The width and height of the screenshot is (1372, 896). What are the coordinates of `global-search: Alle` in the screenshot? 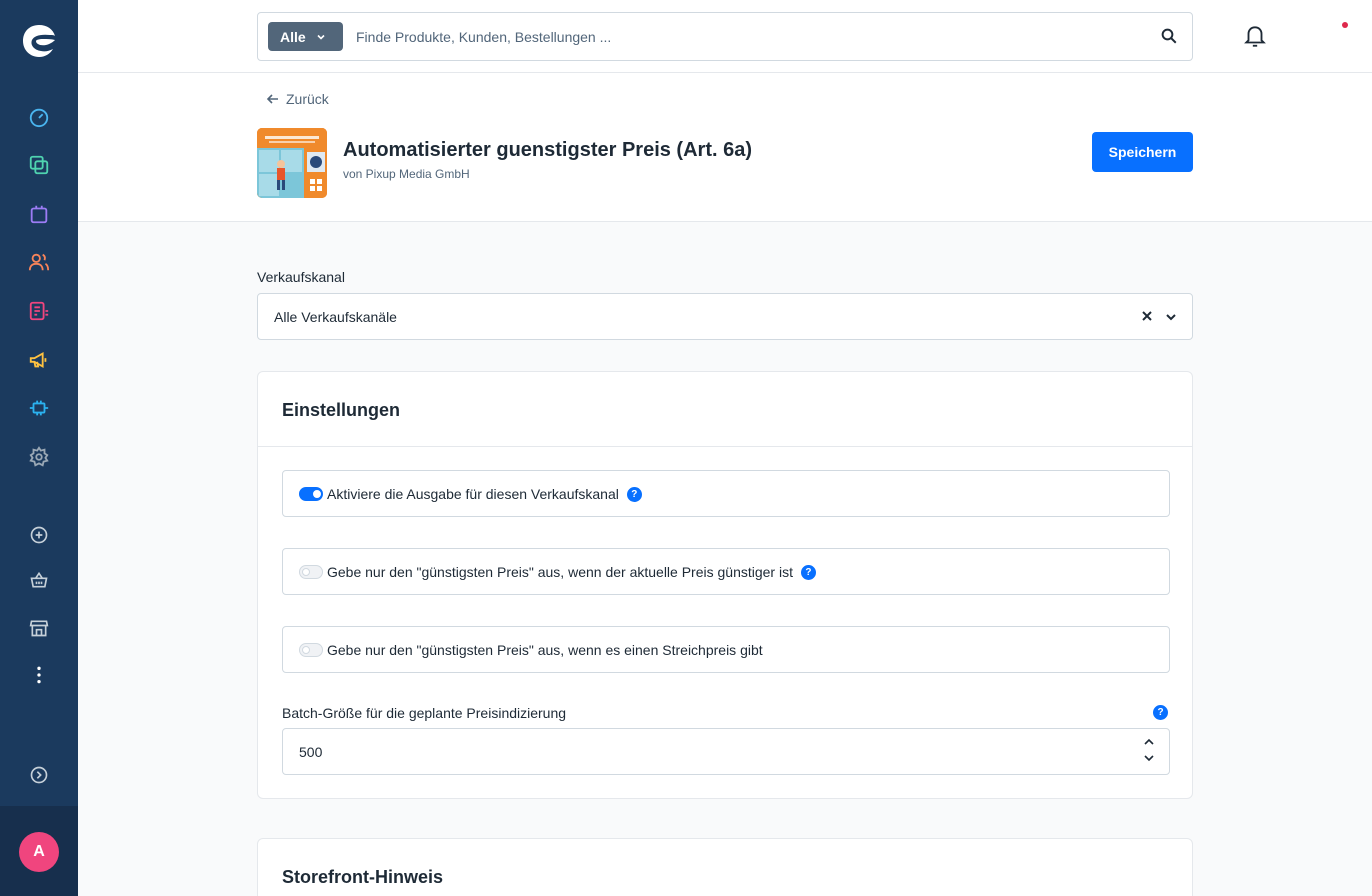 It's located at (725, 36).